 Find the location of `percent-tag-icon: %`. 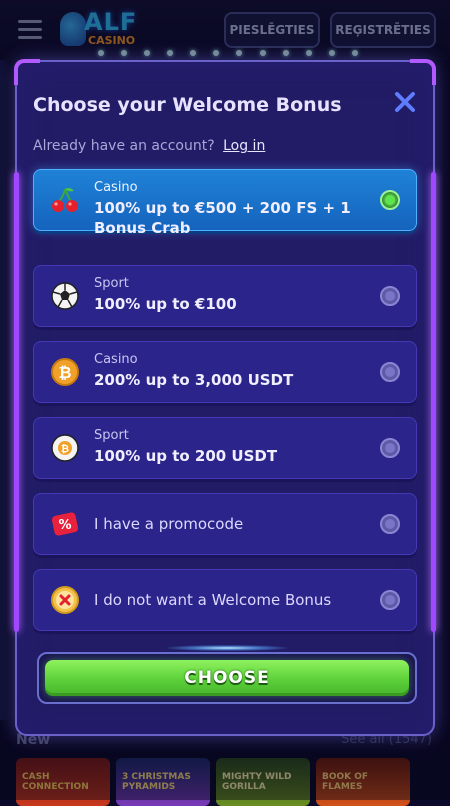

percent-tag-icon: % is located at coordinates (65, 524).